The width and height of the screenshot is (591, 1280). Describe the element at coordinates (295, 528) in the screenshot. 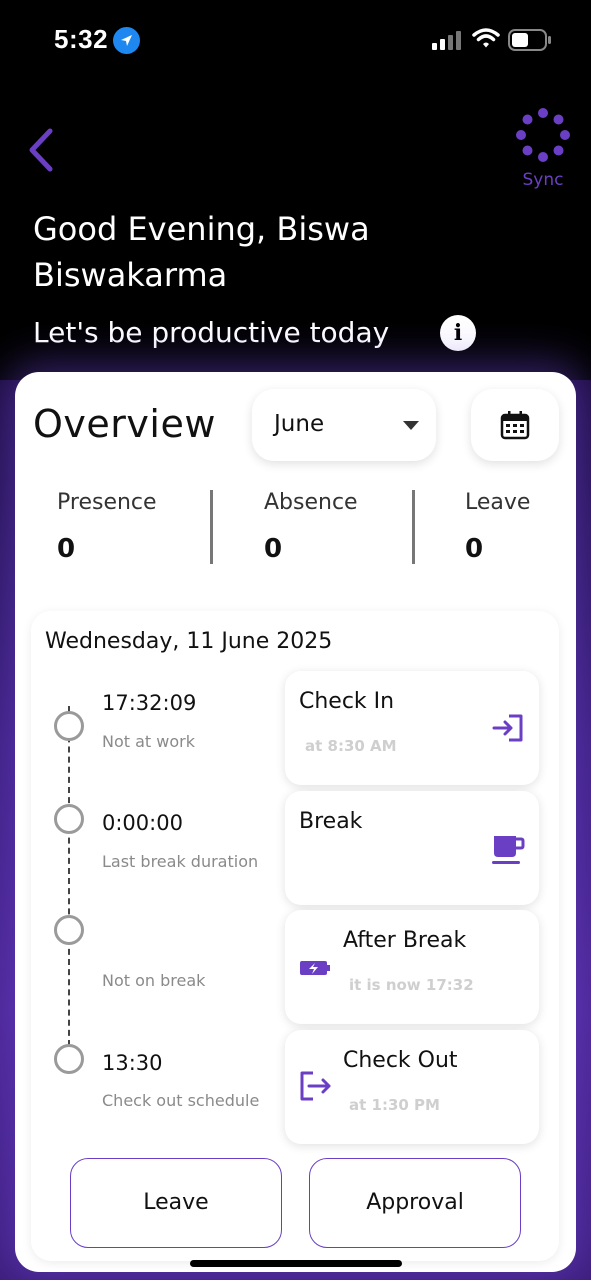

I see `attendance-stats: Presence 0 Absence 0 Leave 0` at that location.